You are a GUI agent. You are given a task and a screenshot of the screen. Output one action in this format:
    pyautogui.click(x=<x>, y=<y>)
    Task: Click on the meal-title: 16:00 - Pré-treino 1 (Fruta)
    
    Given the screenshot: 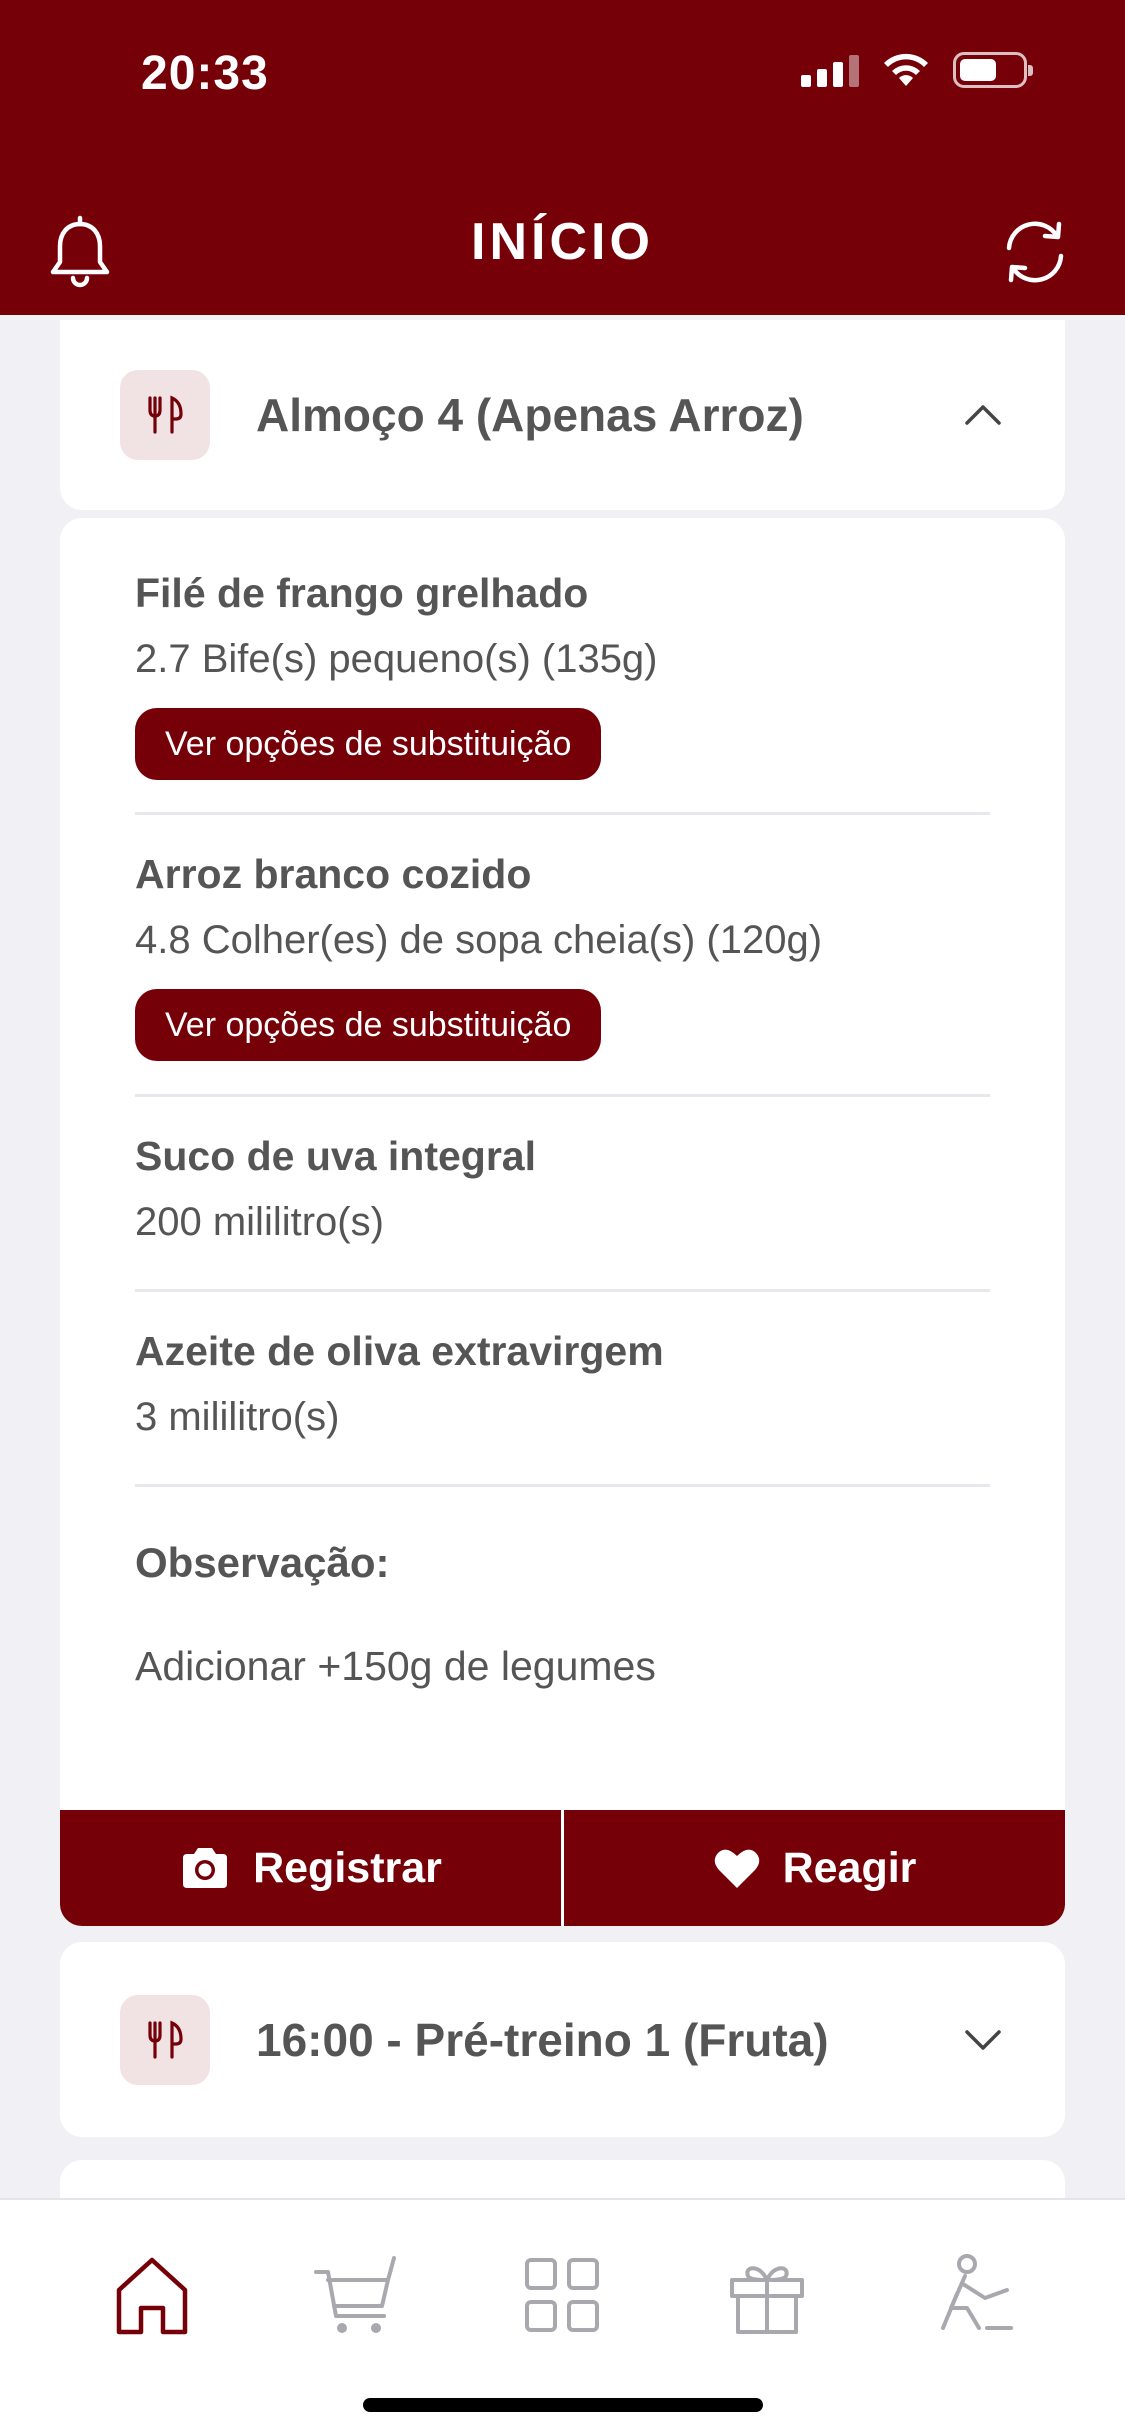 What is the action you would take?
    pyautogui.click(x=542, y=2039)
    